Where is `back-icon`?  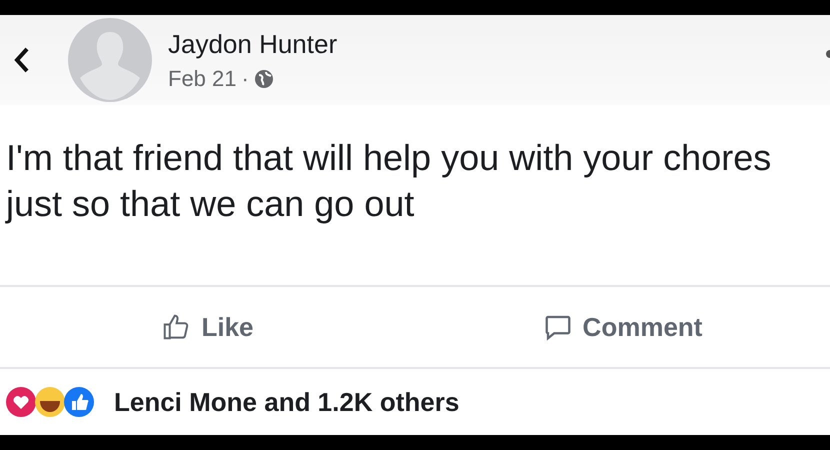 back-icon is located at coordinates (22, 60).